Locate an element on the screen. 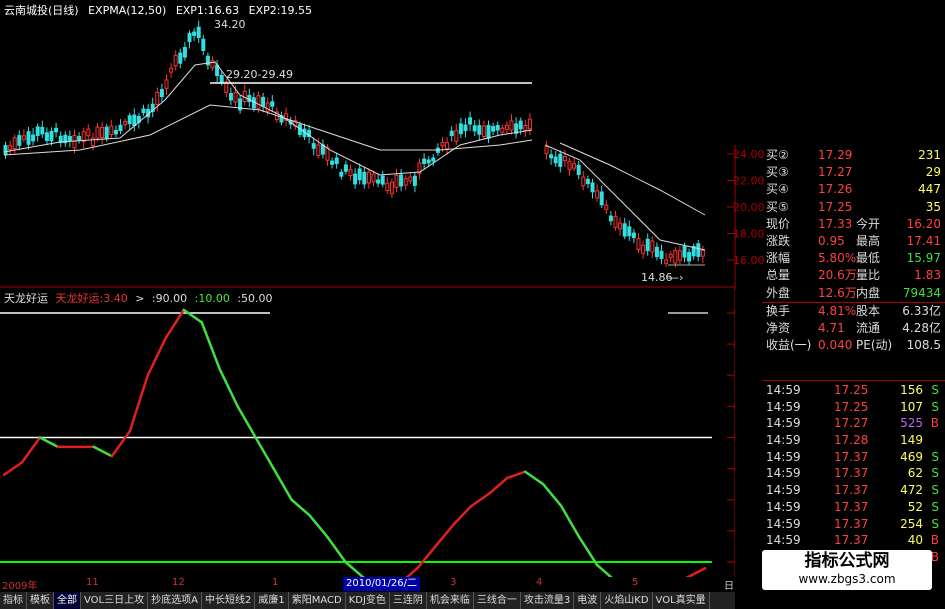 The image size is (945, 609). tick-row: 14:59 17.37 254 S is located at coordinates (853, 524).